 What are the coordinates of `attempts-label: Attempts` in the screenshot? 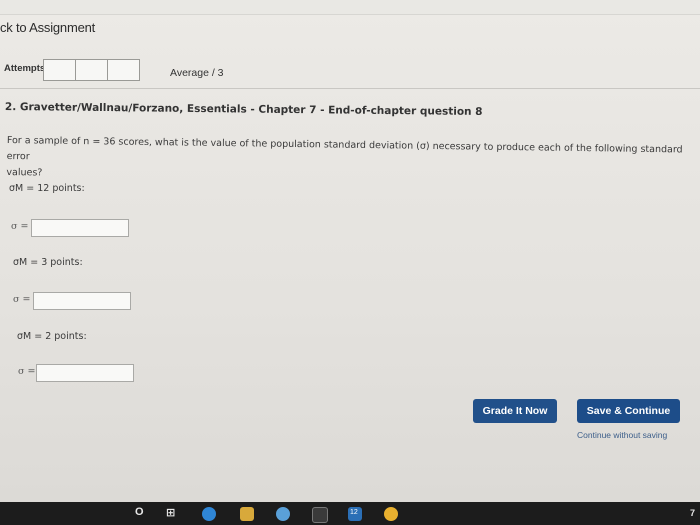 It's located at (25, 68).